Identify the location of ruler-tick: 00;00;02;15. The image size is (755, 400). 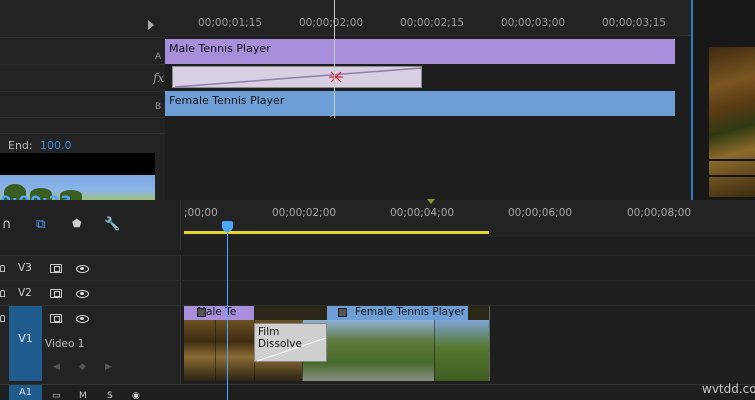
(432, 23).